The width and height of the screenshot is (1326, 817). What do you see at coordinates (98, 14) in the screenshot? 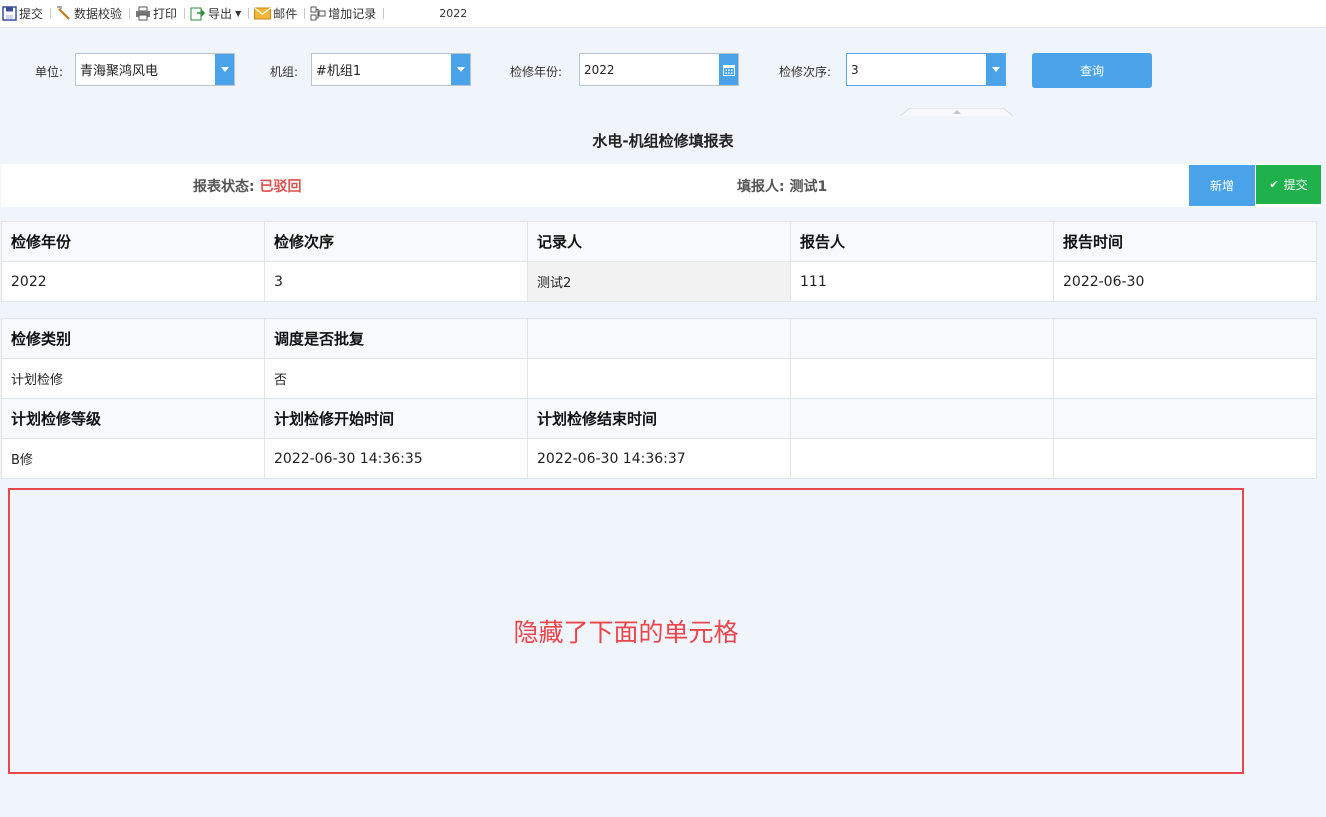
I see `validate-label: 数据校验` at bounding box center [98, 14].